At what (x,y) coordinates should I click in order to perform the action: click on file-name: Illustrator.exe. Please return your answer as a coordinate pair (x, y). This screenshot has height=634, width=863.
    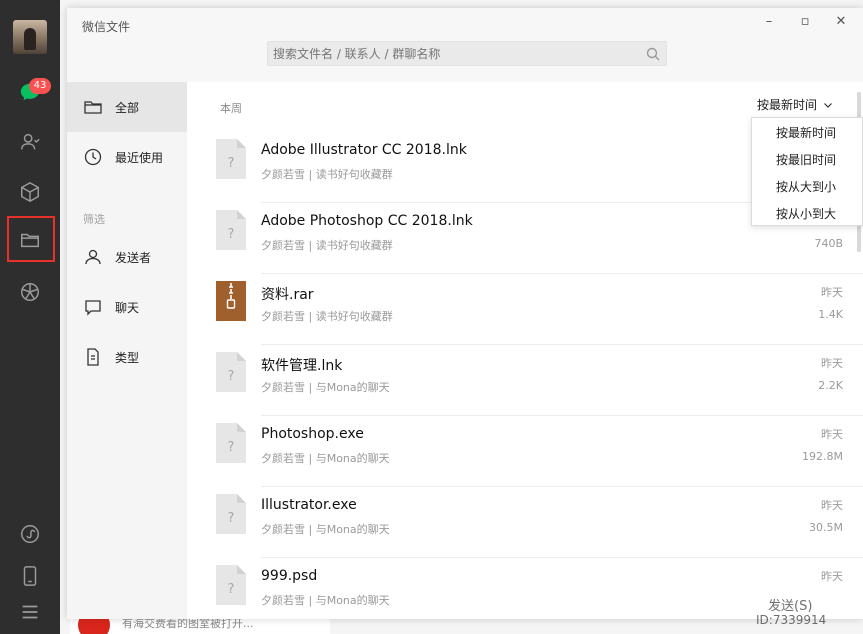
    Looking at the image, I should click on (309, 505).